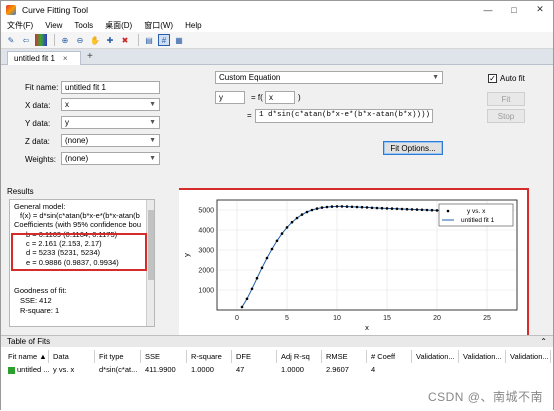 The image size is (554, 411). What do you see at coordinates (125, 40) in the screenshot?
I see `exclude-icon: ✖` at bounding box center [125, 40].